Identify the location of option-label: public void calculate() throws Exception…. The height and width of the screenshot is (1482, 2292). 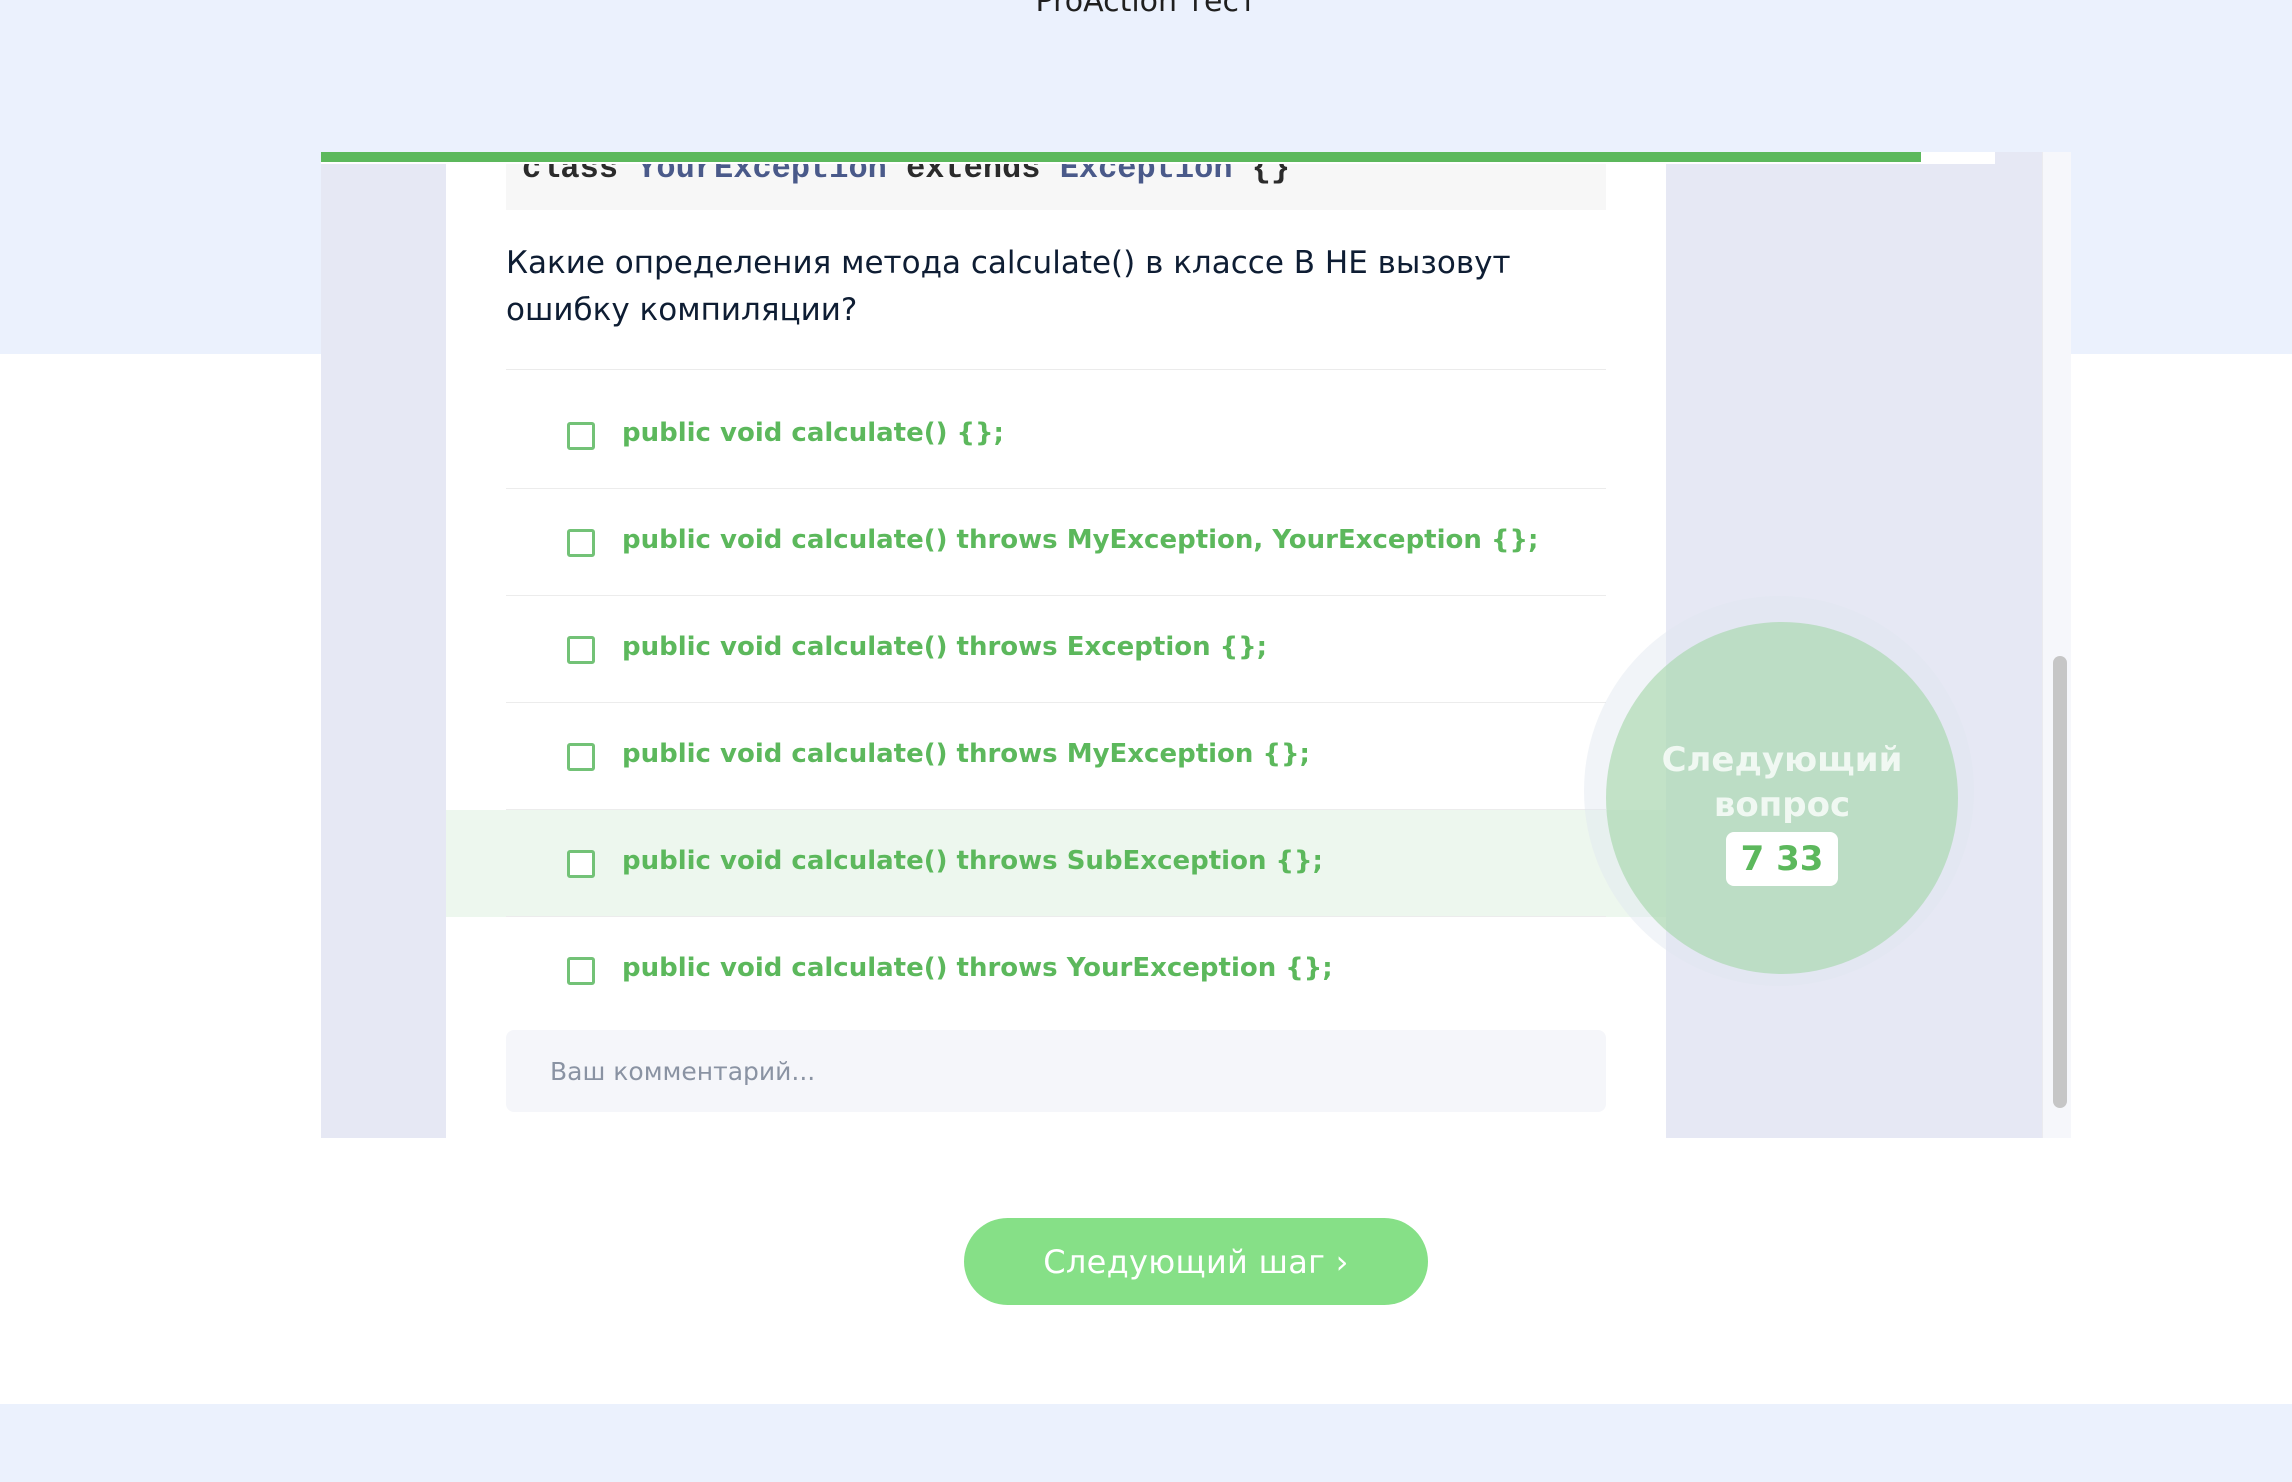
(945, 647).